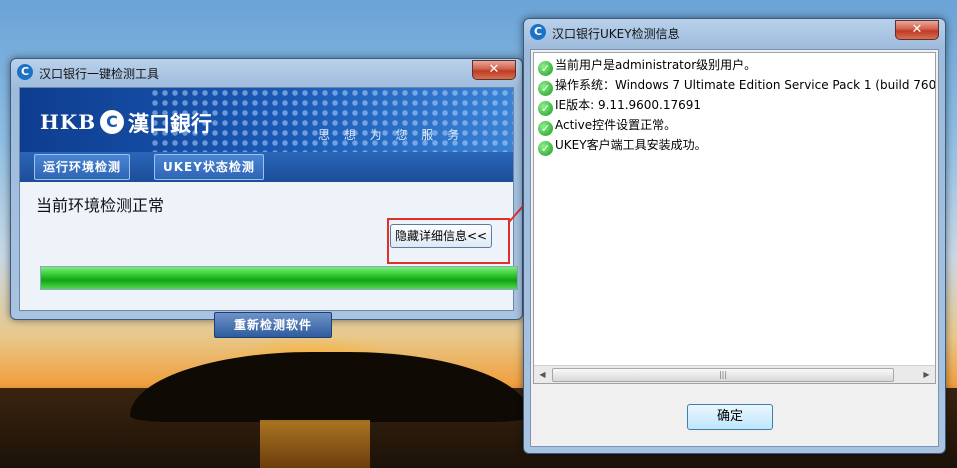  I want to click on title-bar: C 汉口银行一键检测工具 ✕, so click(266, 72).